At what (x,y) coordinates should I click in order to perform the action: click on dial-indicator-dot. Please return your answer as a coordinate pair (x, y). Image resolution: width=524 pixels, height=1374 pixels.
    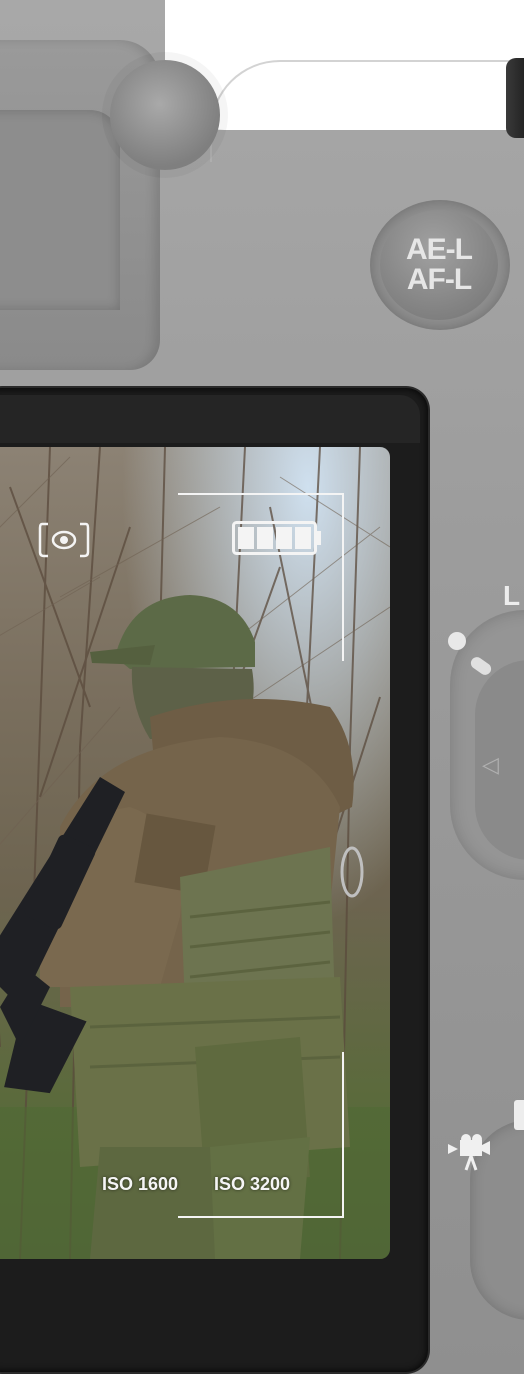
    Looking at the image, I should click on (457, 641).